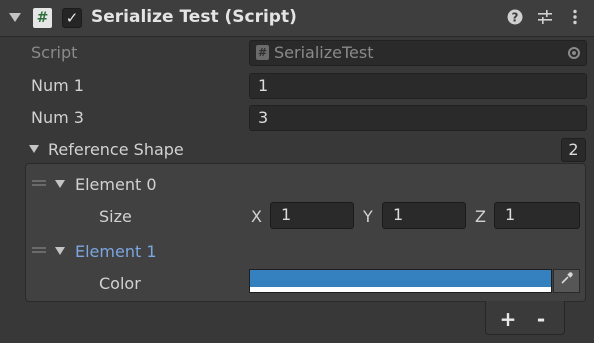 This screenshot has width=594, height=343. Describe the element at coordinates (116, 251) in the screenshot. I see `element-1-label: Element 1` at that location.